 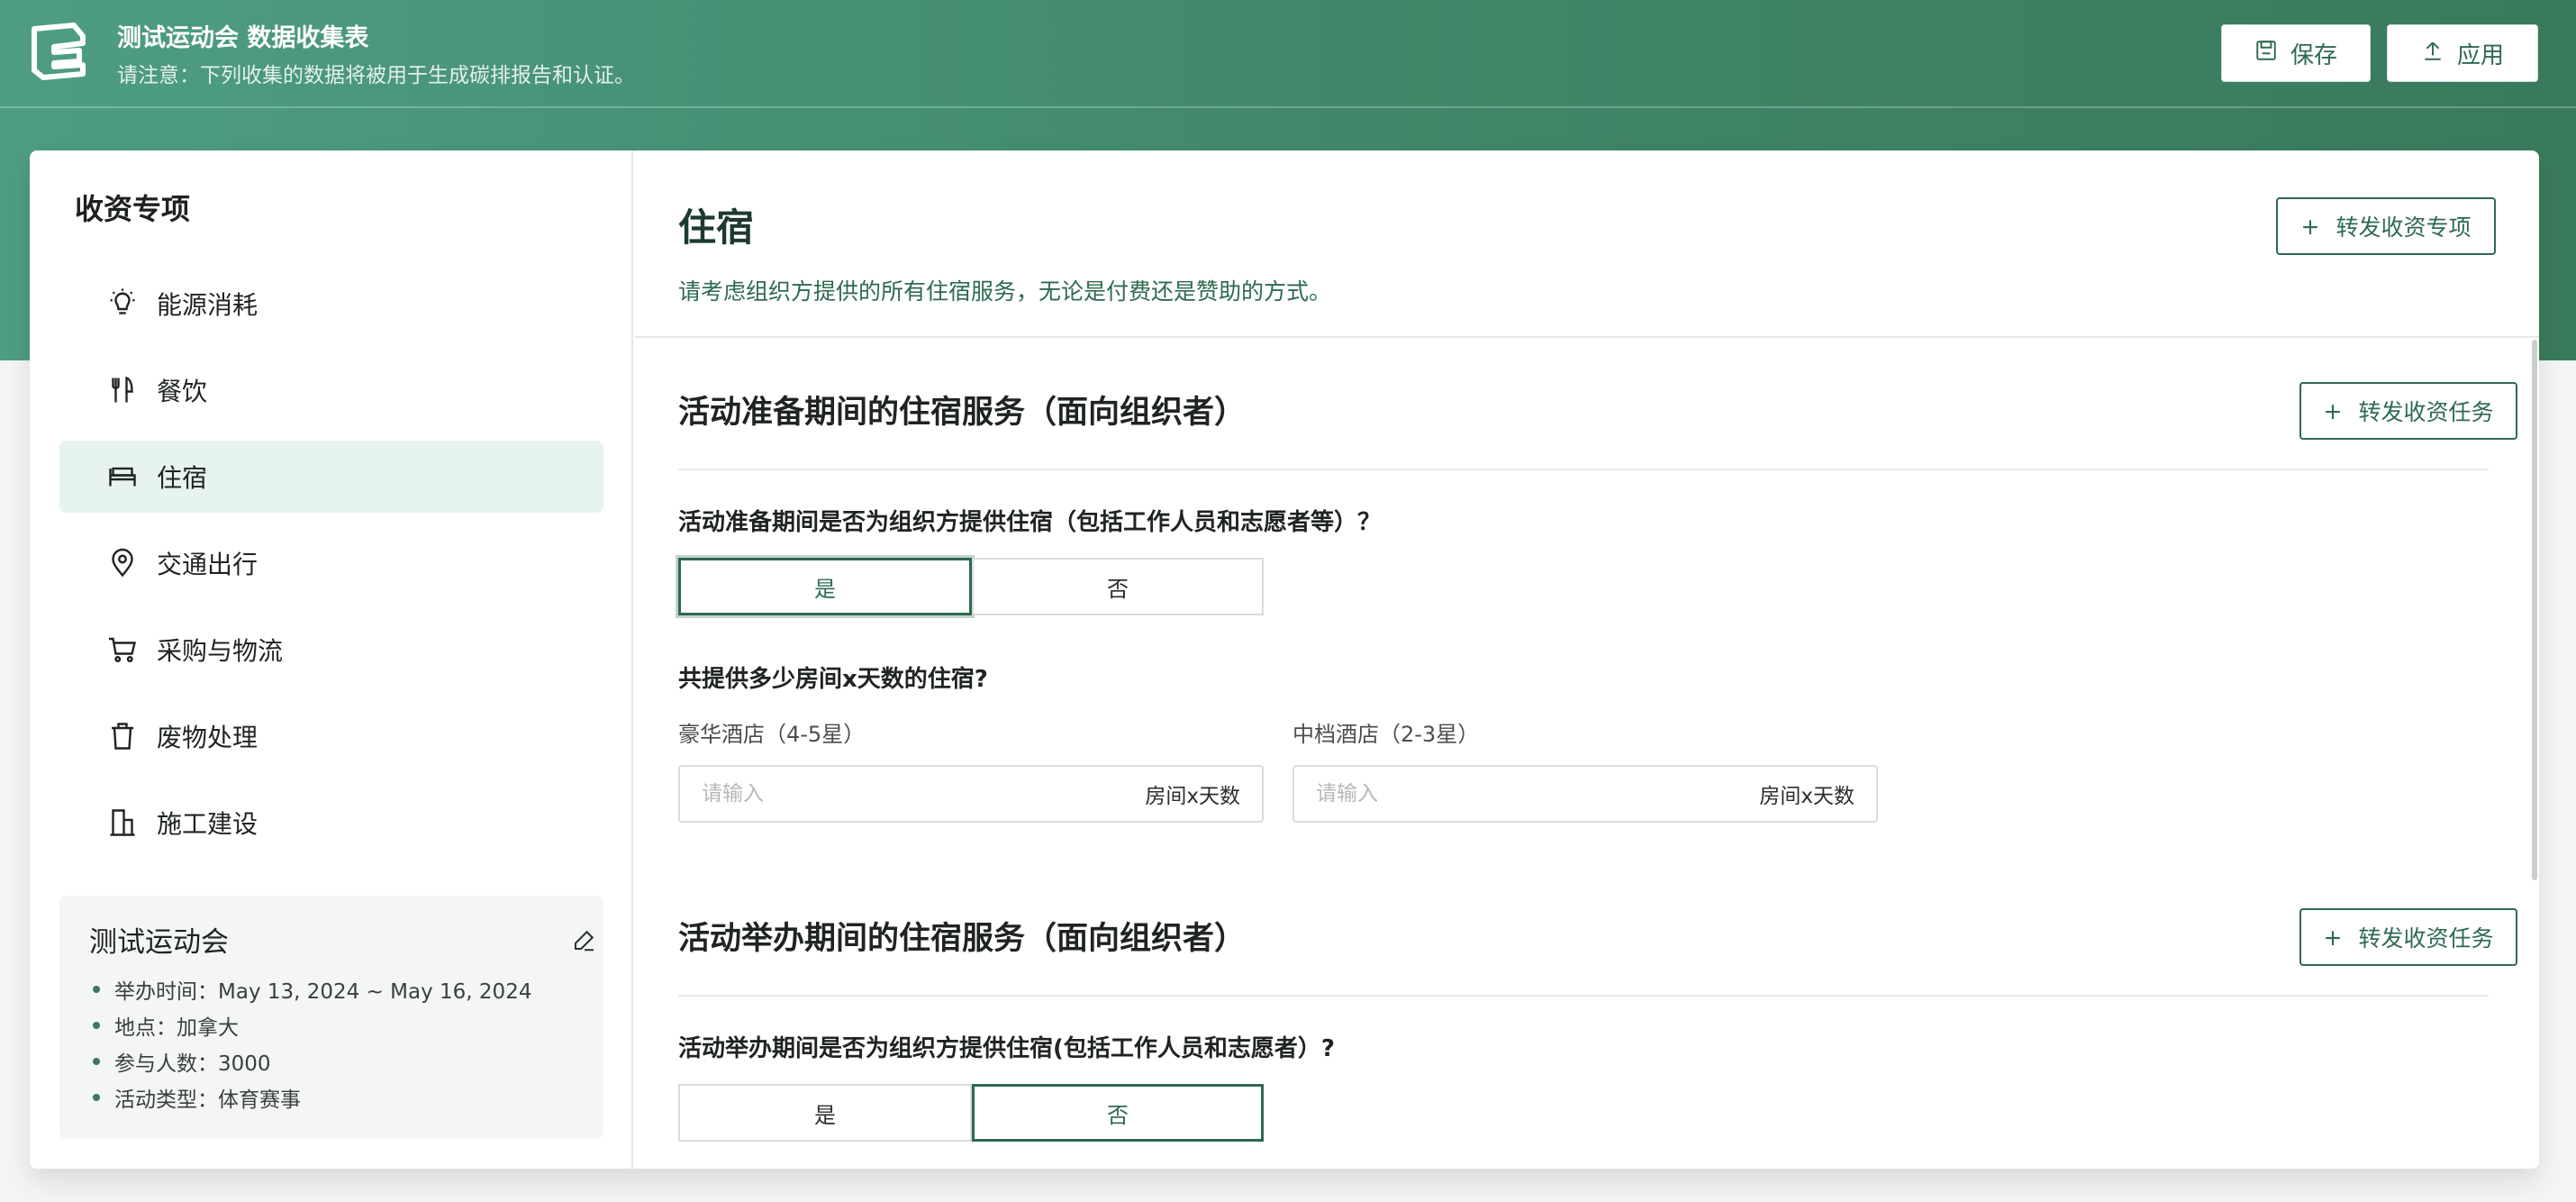 What do you see at coordinates (159, 942) in the screenshot?
I see `event-name: 测试运动会` at bounding box center [159, 942].